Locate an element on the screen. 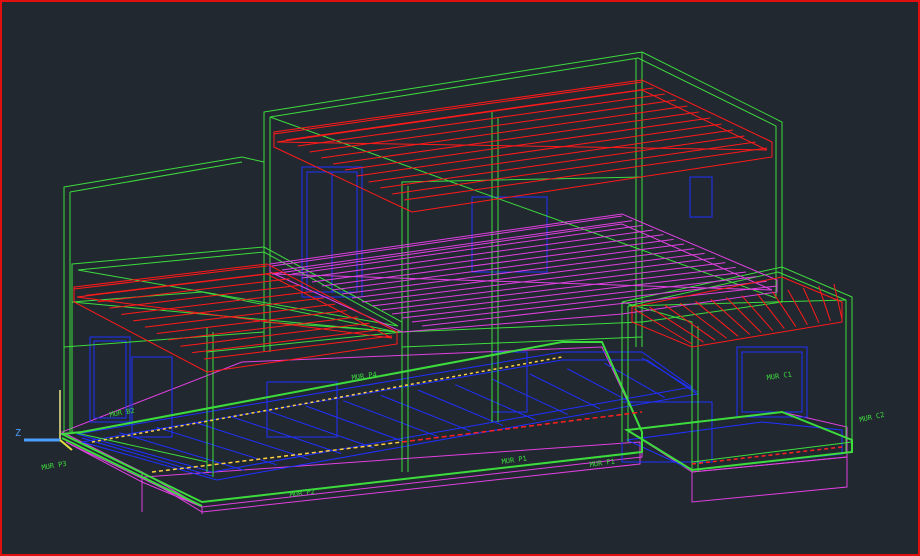 Image resolution: width=920 pixels, height=556 pixels. label-mur-c1: MUR C1 is located at coordinates (779, 376).